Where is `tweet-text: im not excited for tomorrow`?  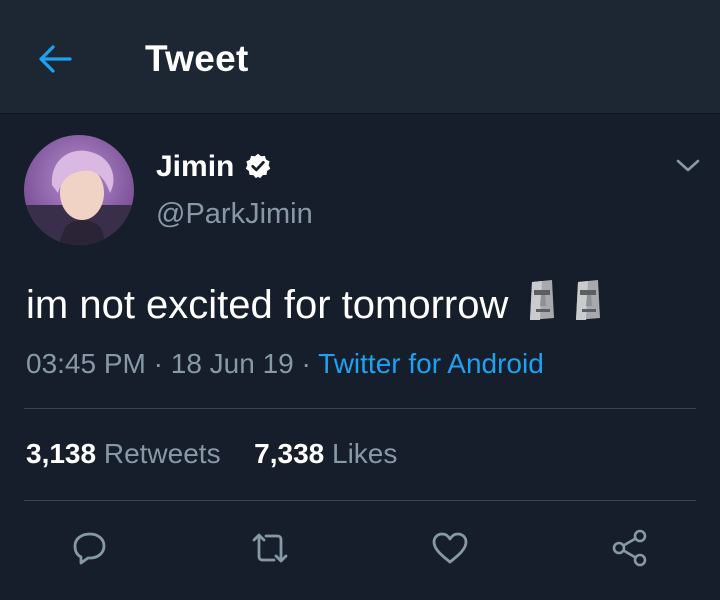
tweet-text: im not excited for tomorrow is located at coordinates (316, 305).